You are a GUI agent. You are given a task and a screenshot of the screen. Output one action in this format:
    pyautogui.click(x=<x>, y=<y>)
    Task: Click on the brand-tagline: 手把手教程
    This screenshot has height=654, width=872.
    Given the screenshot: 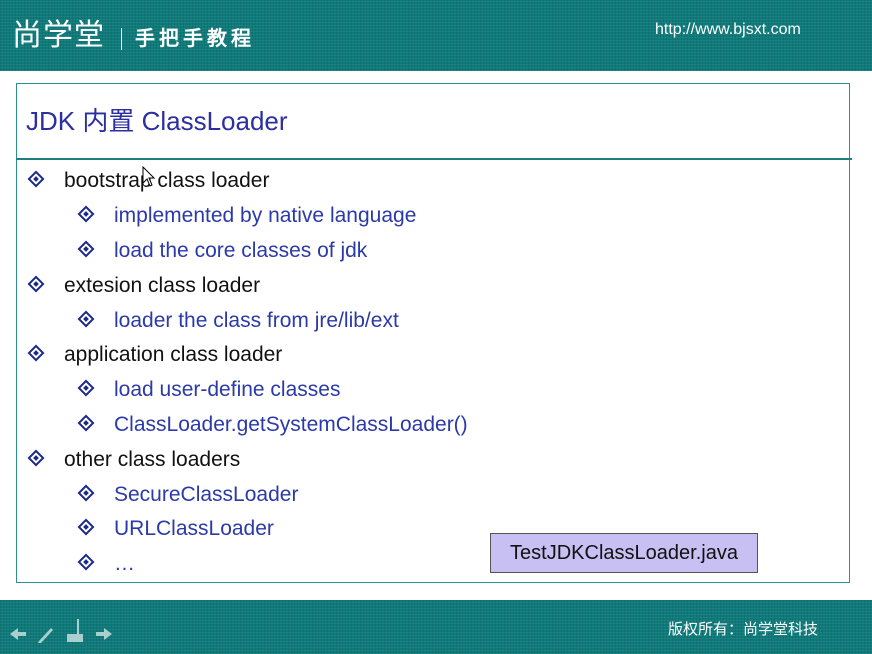 What is the action you would take?
    pyautogui.click(x=195, y=38)
    